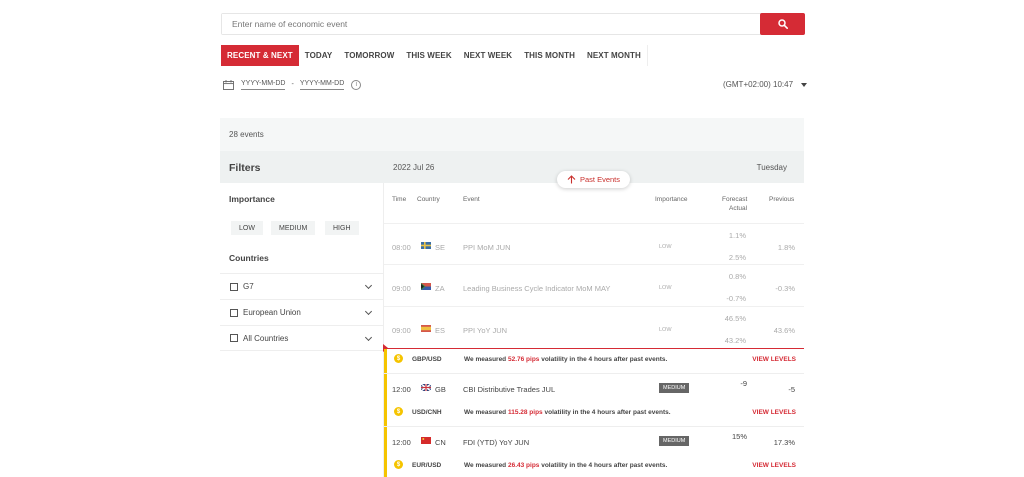  Describe the element at coordinates (440, 389) in the screenshot. I see `event-country: GB` at that location.